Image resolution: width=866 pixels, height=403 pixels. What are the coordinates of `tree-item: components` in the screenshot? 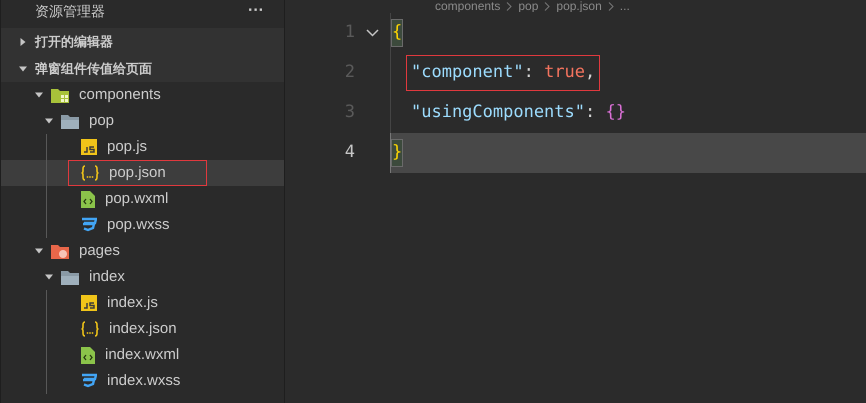 It's located at (142, 95).